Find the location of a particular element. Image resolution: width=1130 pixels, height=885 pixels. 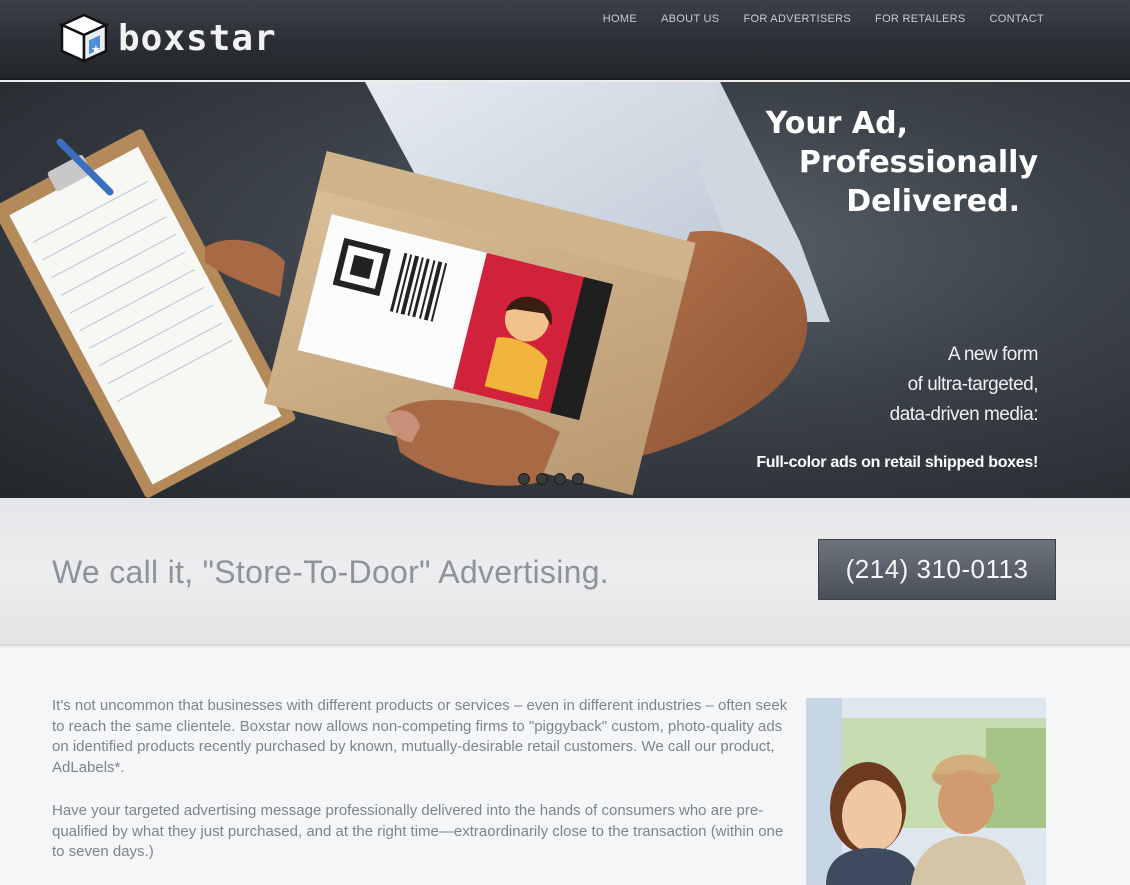

box-logo-icon: ★ is located at coordinates (84, 38).